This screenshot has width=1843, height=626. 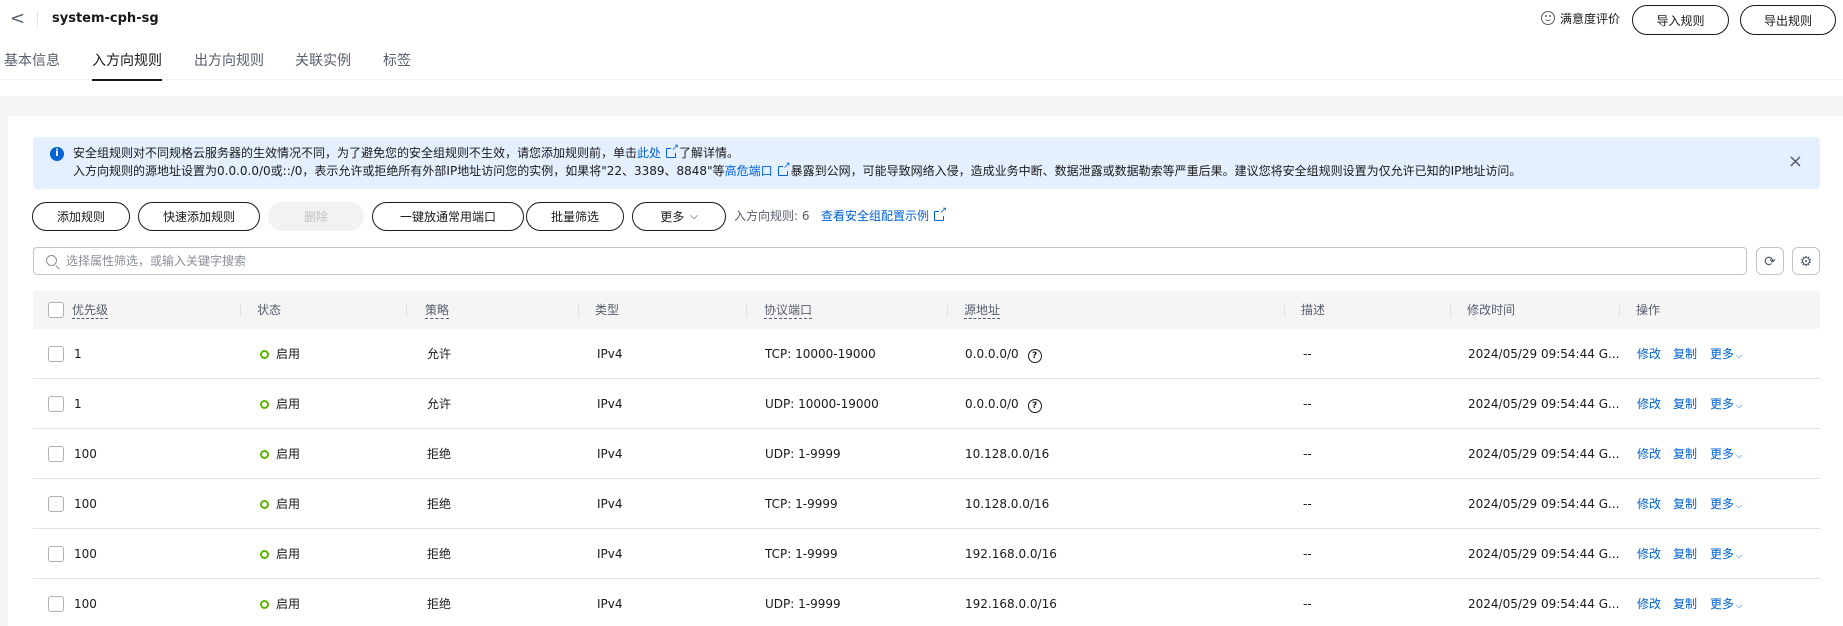 I want to click on column-header-source: 源地址, so click(x=982, y=310).